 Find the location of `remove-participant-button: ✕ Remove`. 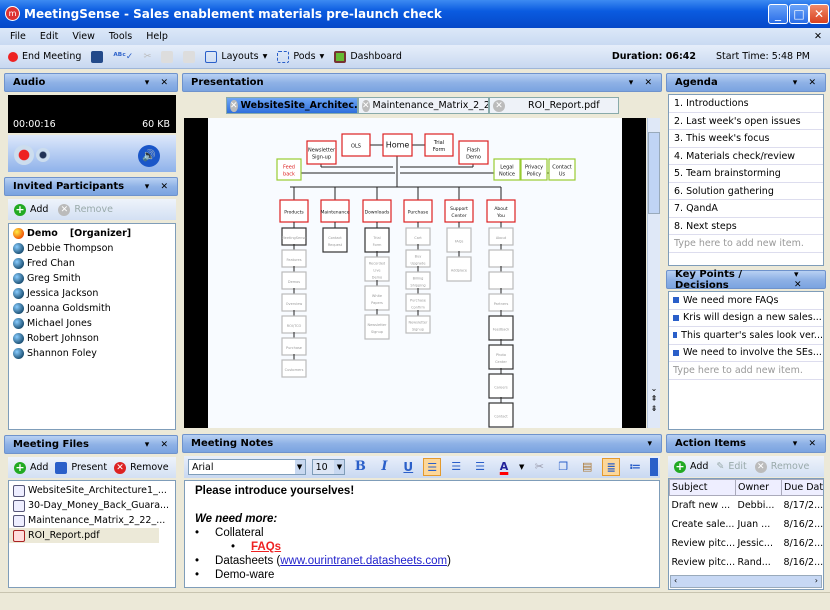

remove-participant-button: ✕ Remove is located at coordinates (85, 209).